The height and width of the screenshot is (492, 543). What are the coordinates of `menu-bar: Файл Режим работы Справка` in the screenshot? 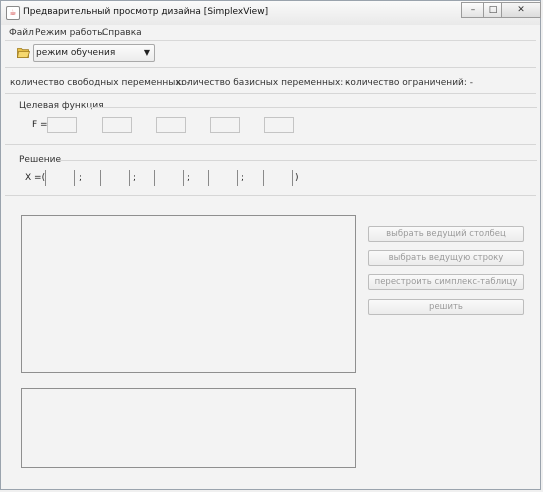 It's located at (270, 34).